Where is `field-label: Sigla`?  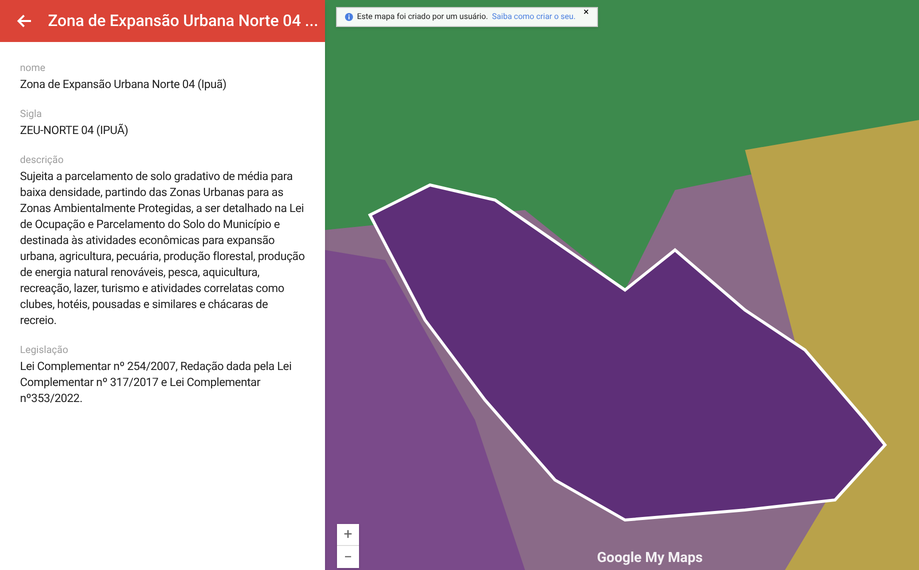 field-label: Sigla is located at coordinates (31, 115).